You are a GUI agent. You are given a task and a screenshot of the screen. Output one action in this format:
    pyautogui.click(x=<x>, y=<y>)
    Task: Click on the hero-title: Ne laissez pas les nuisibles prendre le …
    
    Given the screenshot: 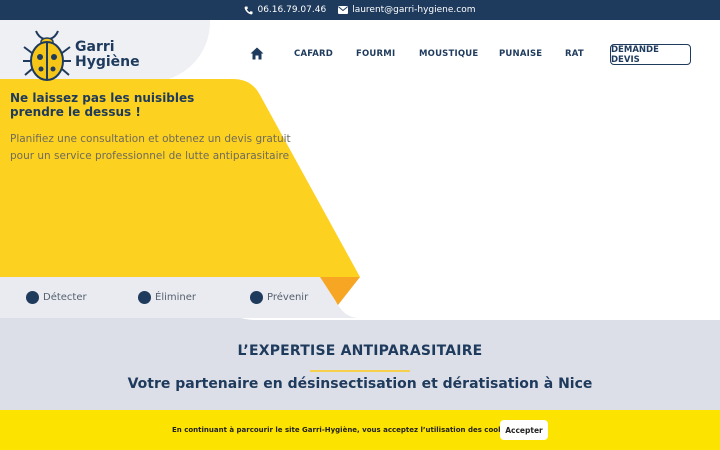 What is the action you would take?
    pyautogui.click(x=102, y=105)
    